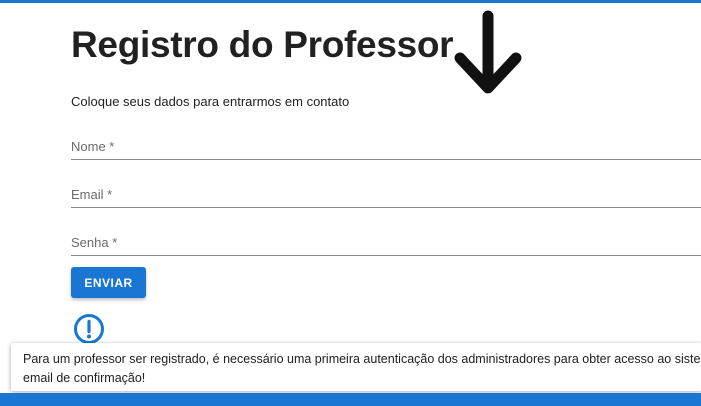  Describe the element at coordinates (350, 399) in the screenshot. I see `bottom-accent-bar` at that location.